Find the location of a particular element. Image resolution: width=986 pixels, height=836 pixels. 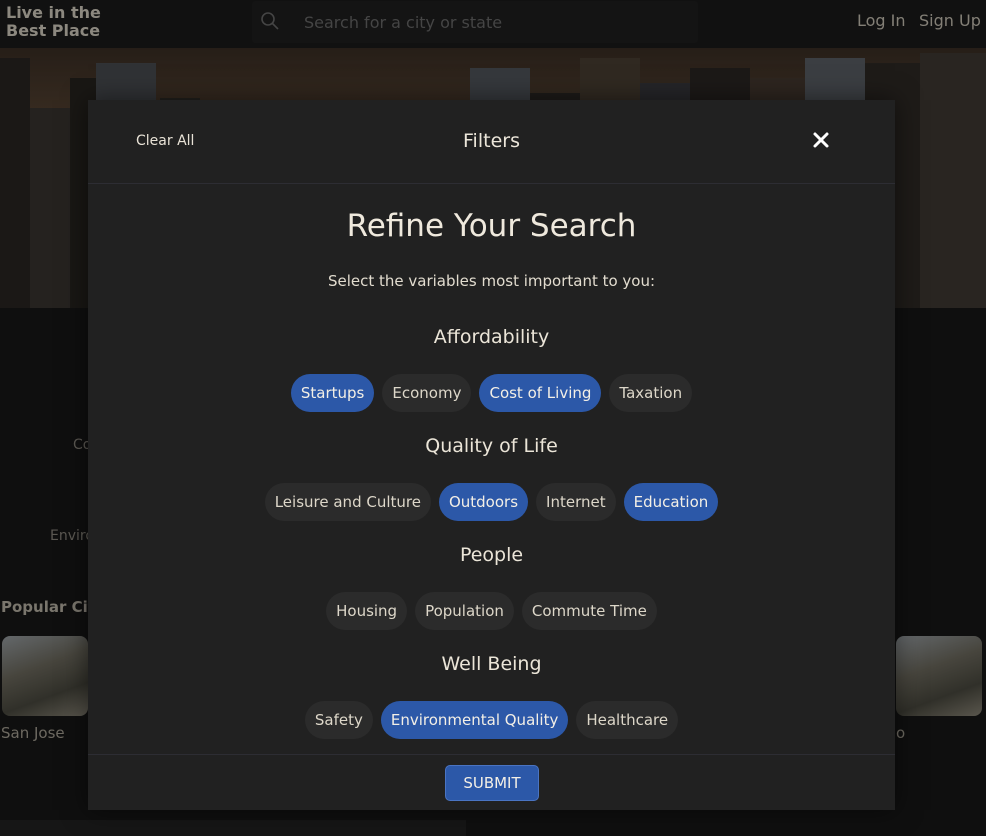

modal-header: Clear All Filters is located at coordinates (491, 142).